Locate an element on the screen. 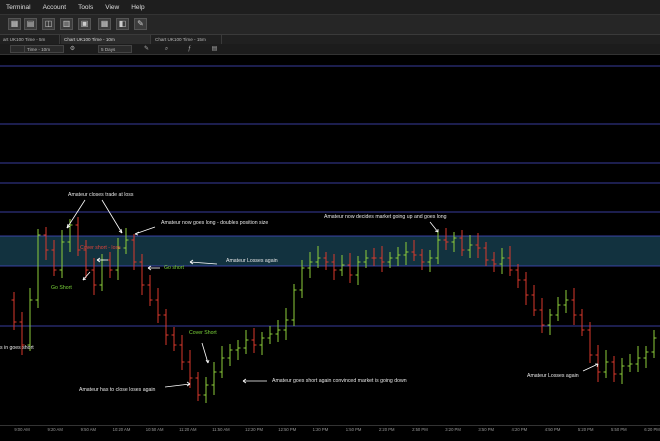 The image size is (660, 441). x-tick-label: 4:50 PM is located at coordinates (552, 429).